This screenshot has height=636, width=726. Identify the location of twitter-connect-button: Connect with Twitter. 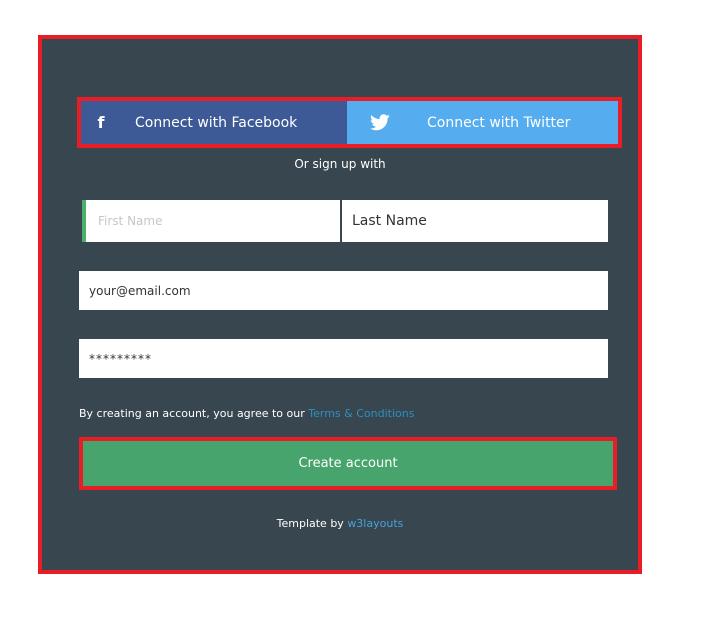
(482, 122).